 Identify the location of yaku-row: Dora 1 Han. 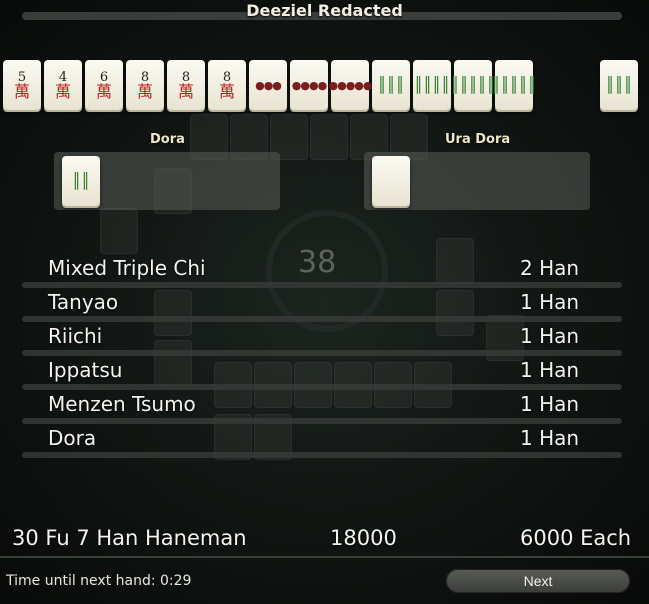
(322, 441).